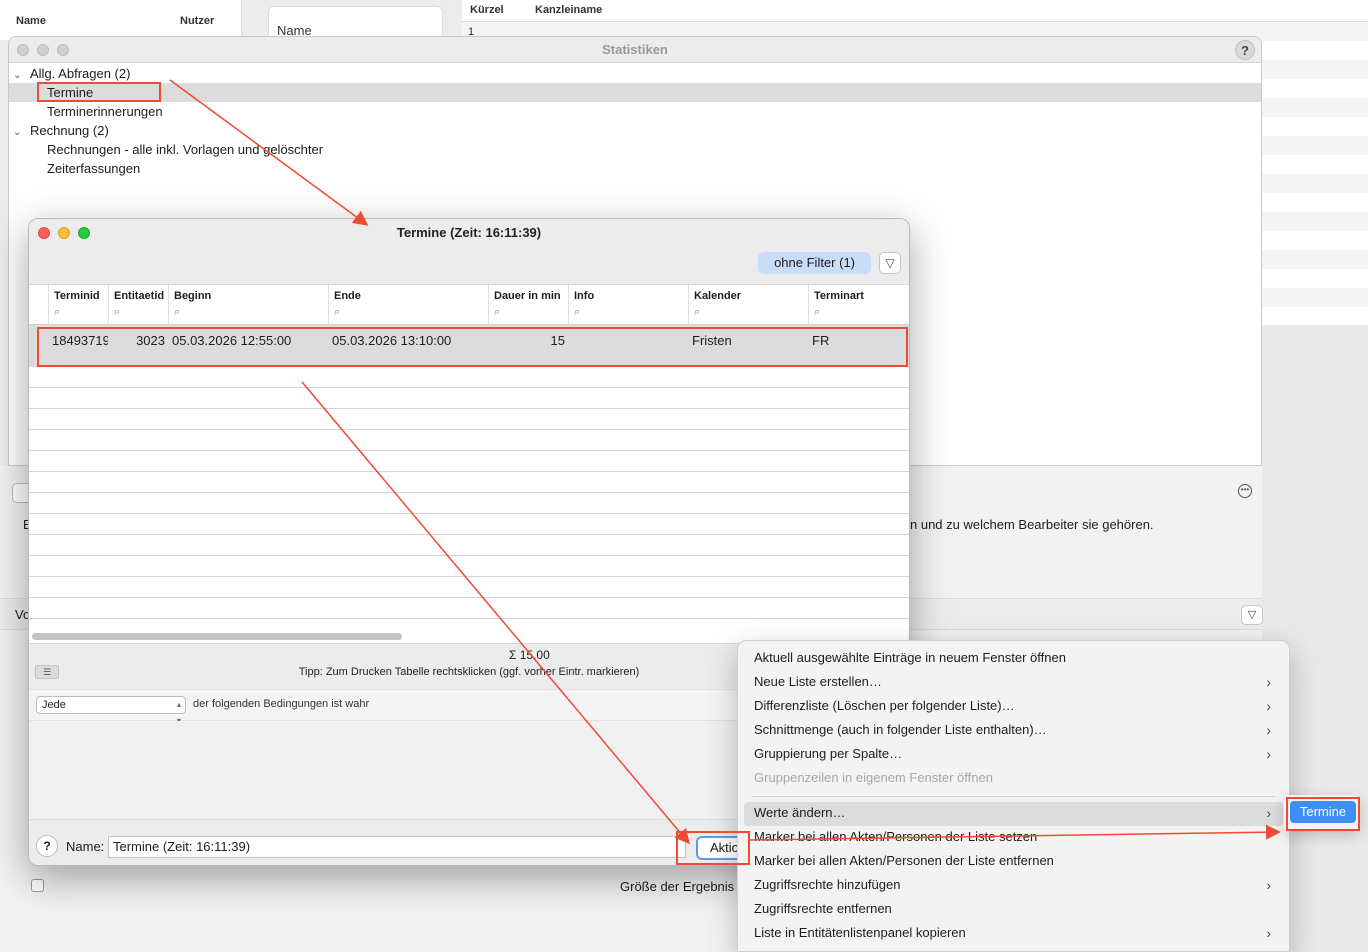 This screenshot has width=1368, height=952. I want to click on termine-toolbar: ohne Filter (1) ▽, so click(469, 266).